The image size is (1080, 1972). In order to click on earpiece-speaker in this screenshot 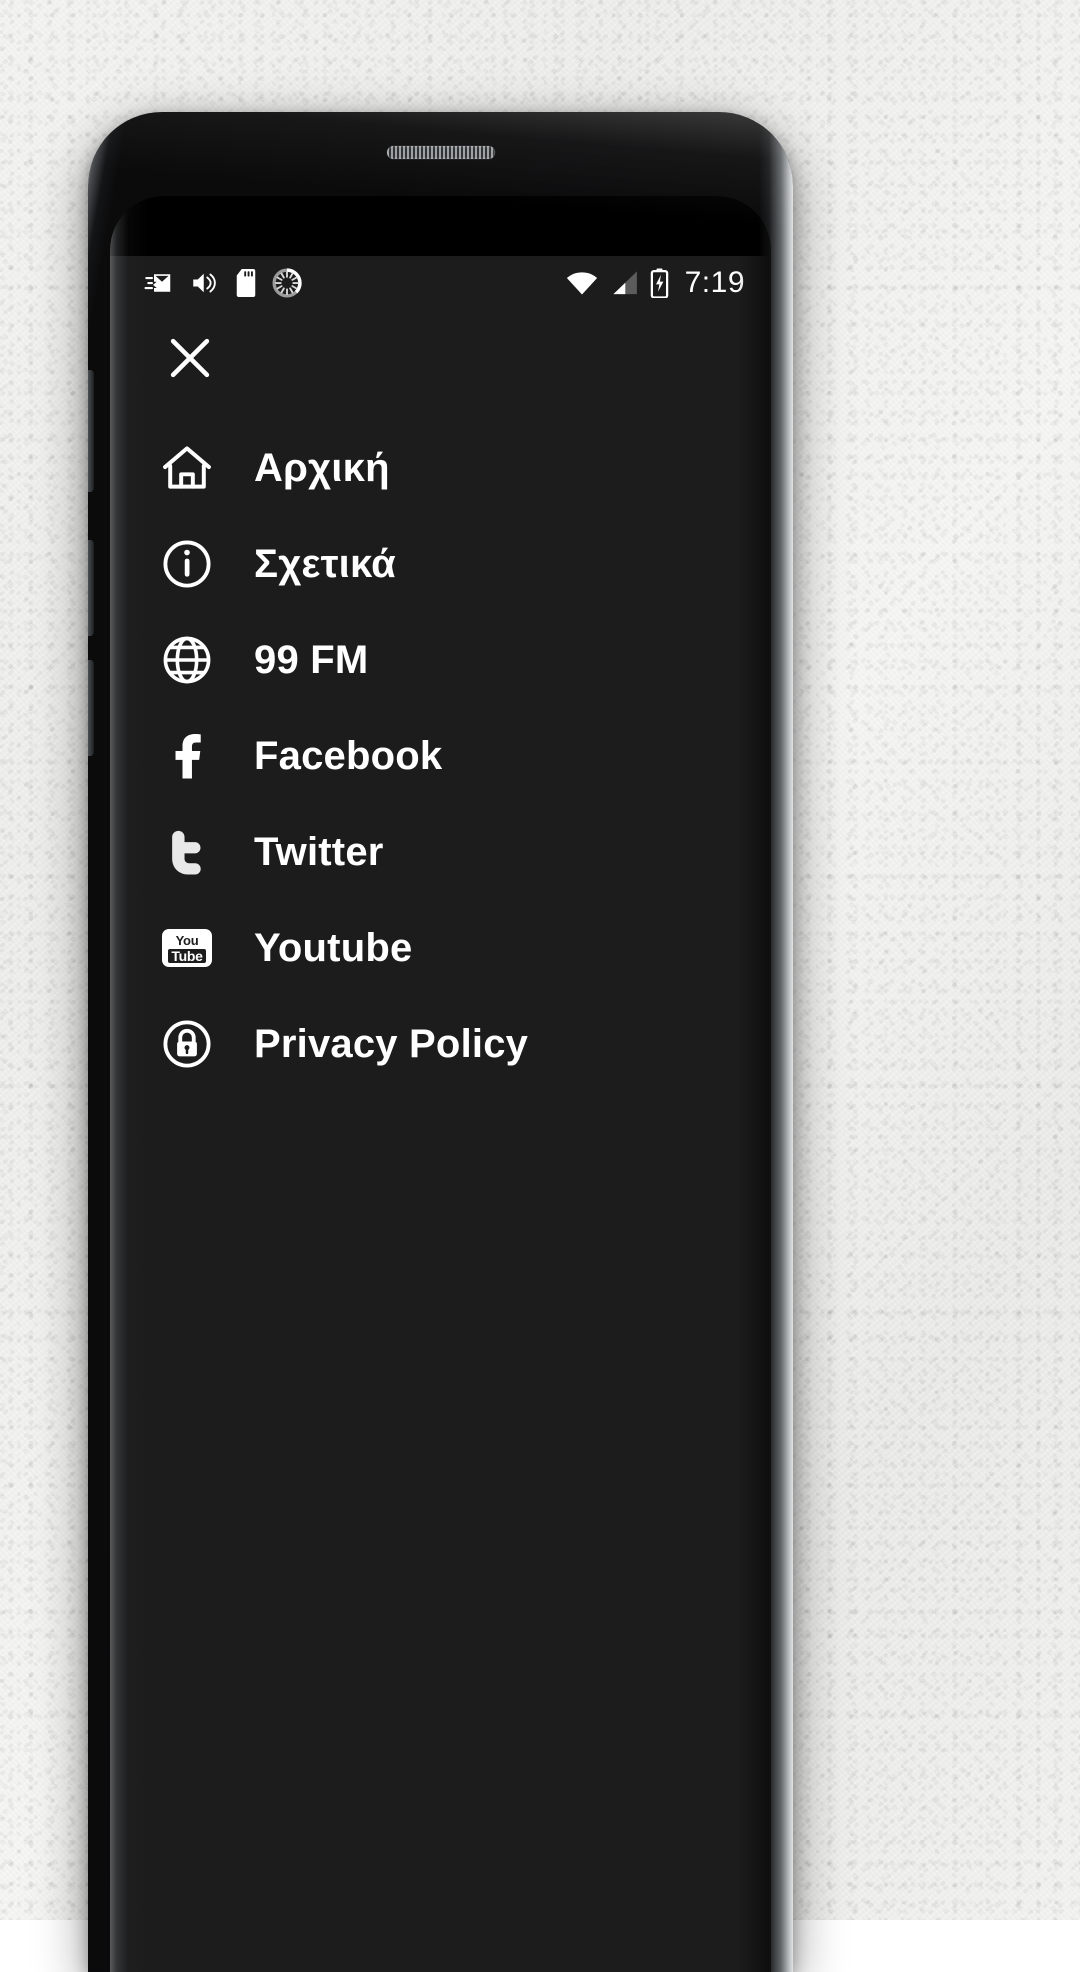, I will do `click(441, 152)`.